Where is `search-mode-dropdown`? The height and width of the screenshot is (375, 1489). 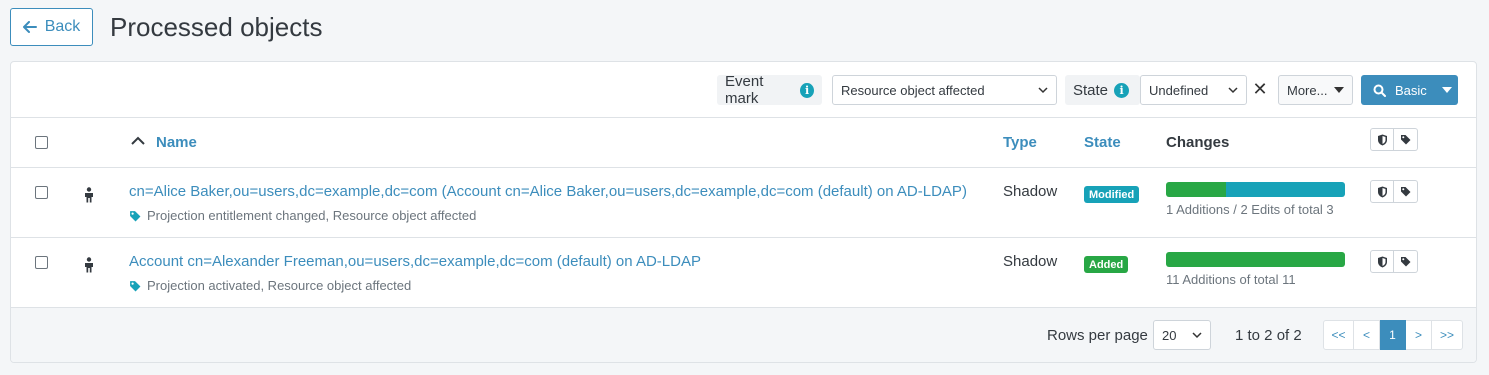 search-mode-dropdown is located at coordinates (1446, 90).